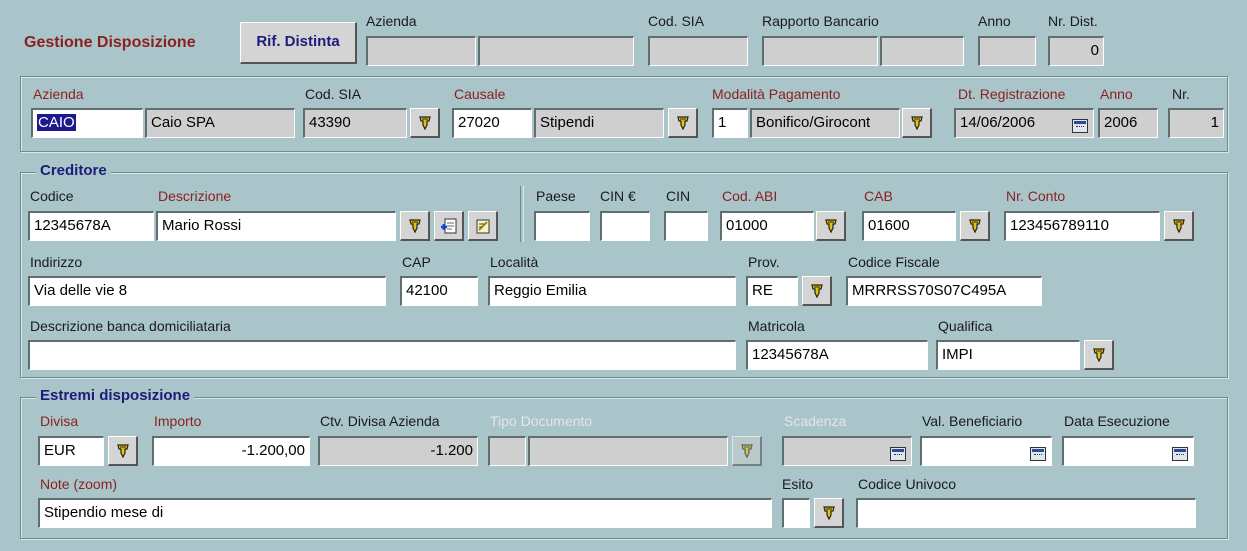 Image resolution: width=1247 pixels, height=551 pixels. What do you see at coordinates (686, 226) in the screenshot?
I see `cin-input` at bounding box center [686, 226].